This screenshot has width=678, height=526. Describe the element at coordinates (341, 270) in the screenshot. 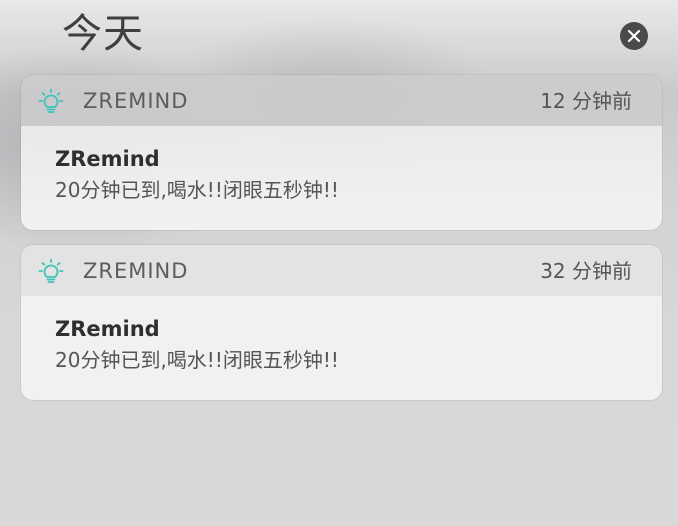

I see `notification-header: ZREMIND 32 分钟前` at that location.